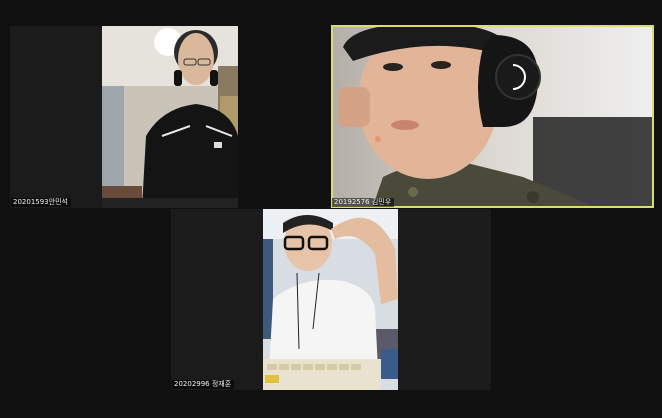 Image resolution: width=662 pixels, height=418 pixels. Describe the element at coordinates (203, 384) in the screenshot. I see `participant-name-3: 20202996 정재훈` at that location.